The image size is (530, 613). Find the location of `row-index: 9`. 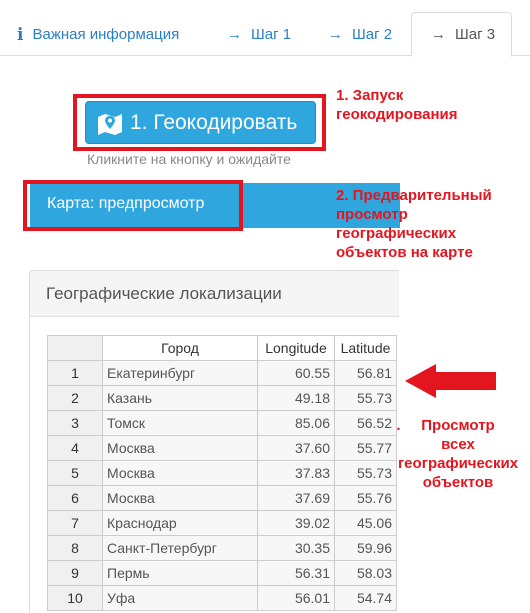

row-index: 9 is located at coordinates (75, 573).